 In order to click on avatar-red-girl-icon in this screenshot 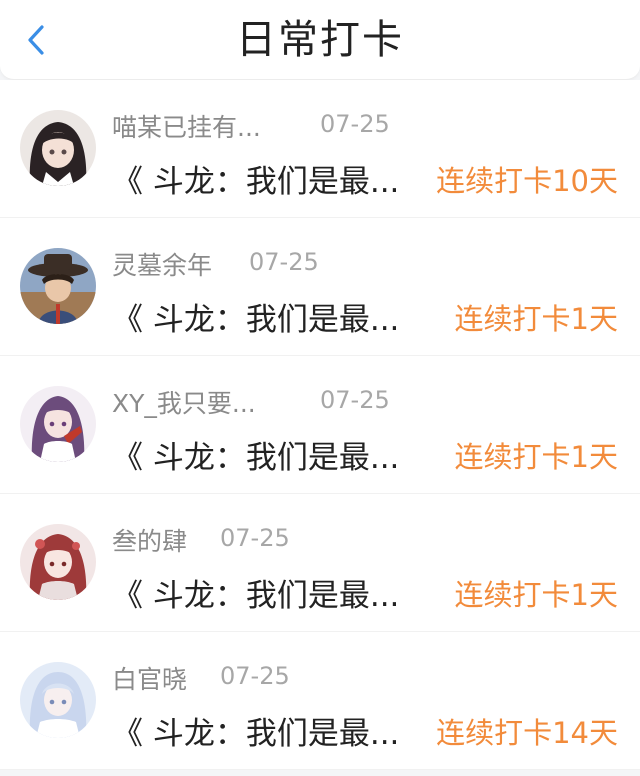, I will do `click(58, 562)`.